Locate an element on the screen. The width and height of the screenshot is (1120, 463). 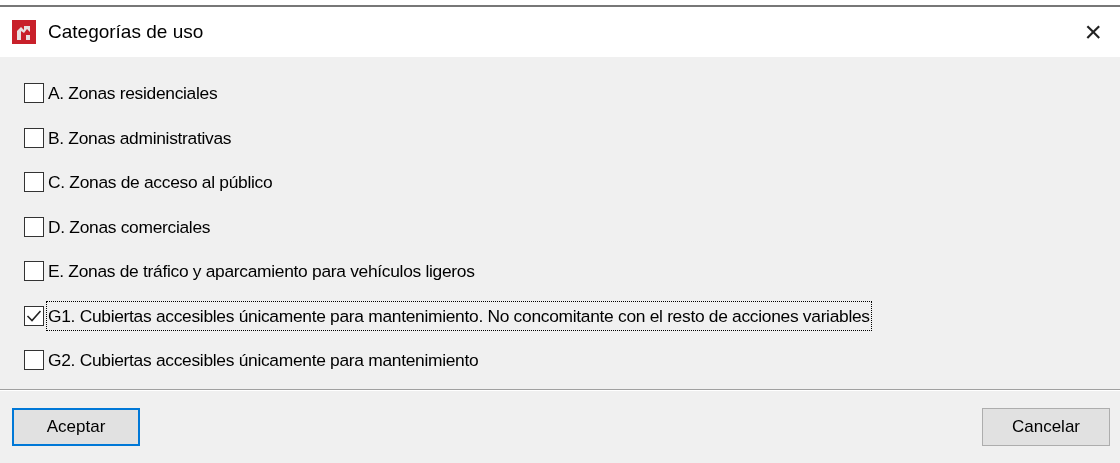
window-title: Categorías de uso is located at coordinates (126, 31).